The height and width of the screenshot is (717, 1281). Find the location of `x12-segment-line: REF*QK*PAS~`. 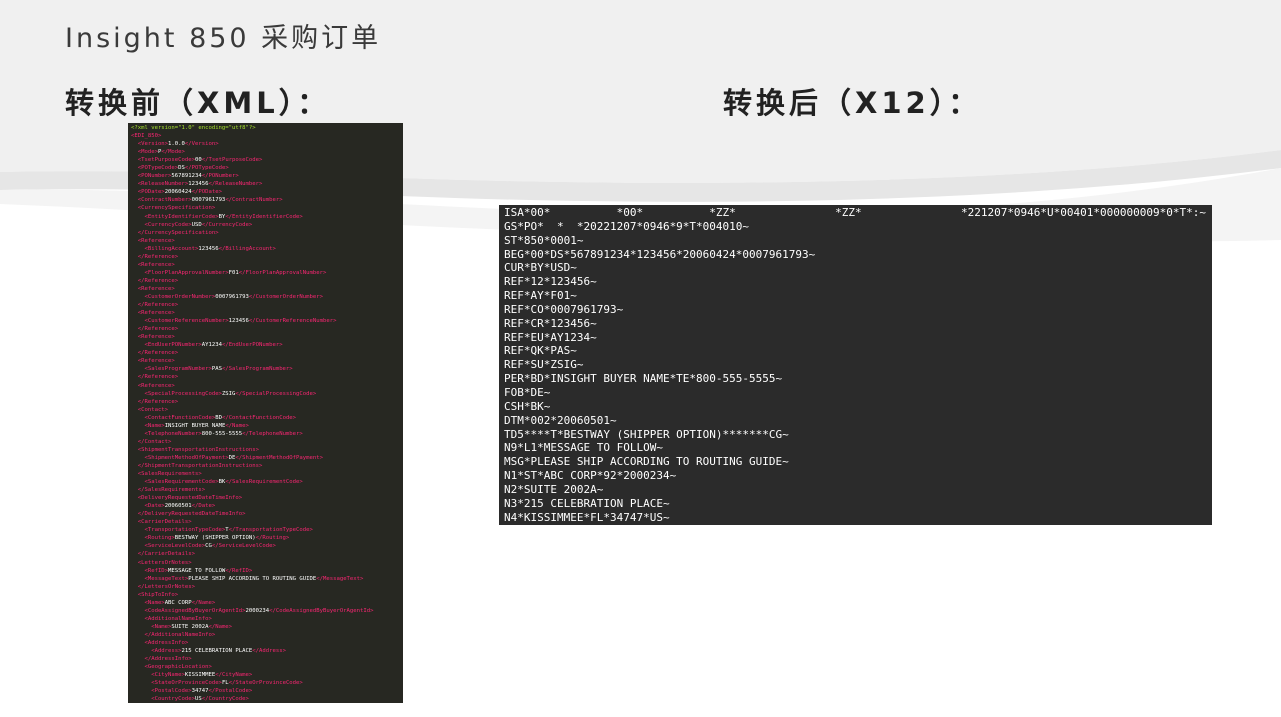

x12-segment-line: REF*QK*PAS~ is located at coordinates (540, 351).